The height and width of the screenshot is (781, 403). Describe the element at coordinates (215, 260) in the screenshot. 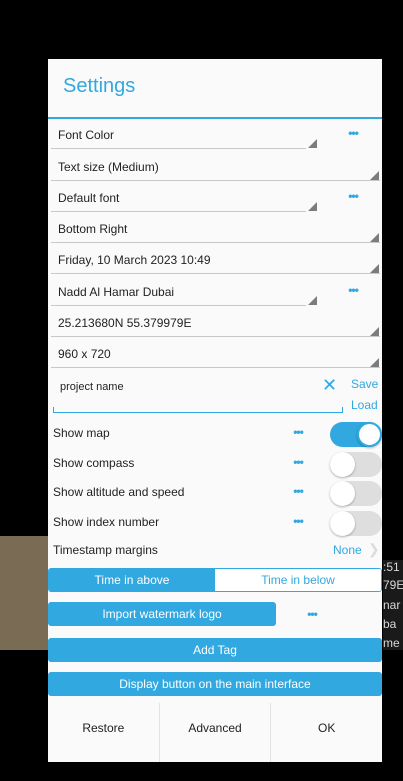

I see `date-format-select: Friday, 10 March 2023 10:49` at that location.